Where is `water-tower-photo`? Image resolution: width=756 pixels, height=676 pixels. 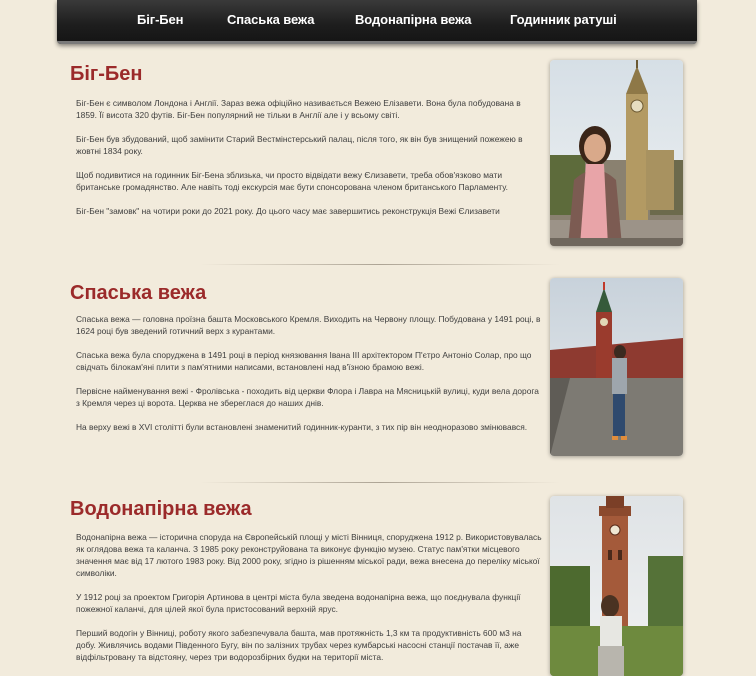 water-tower-photo is located at coordinates (616, 586).